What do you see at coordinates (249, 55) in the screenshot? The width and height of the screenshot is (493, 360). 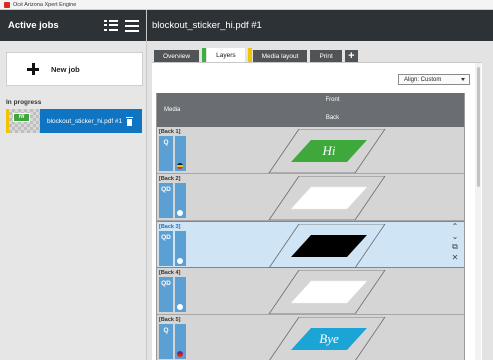 I see `media-layout-status-marker` at bounding box center [249, 55].